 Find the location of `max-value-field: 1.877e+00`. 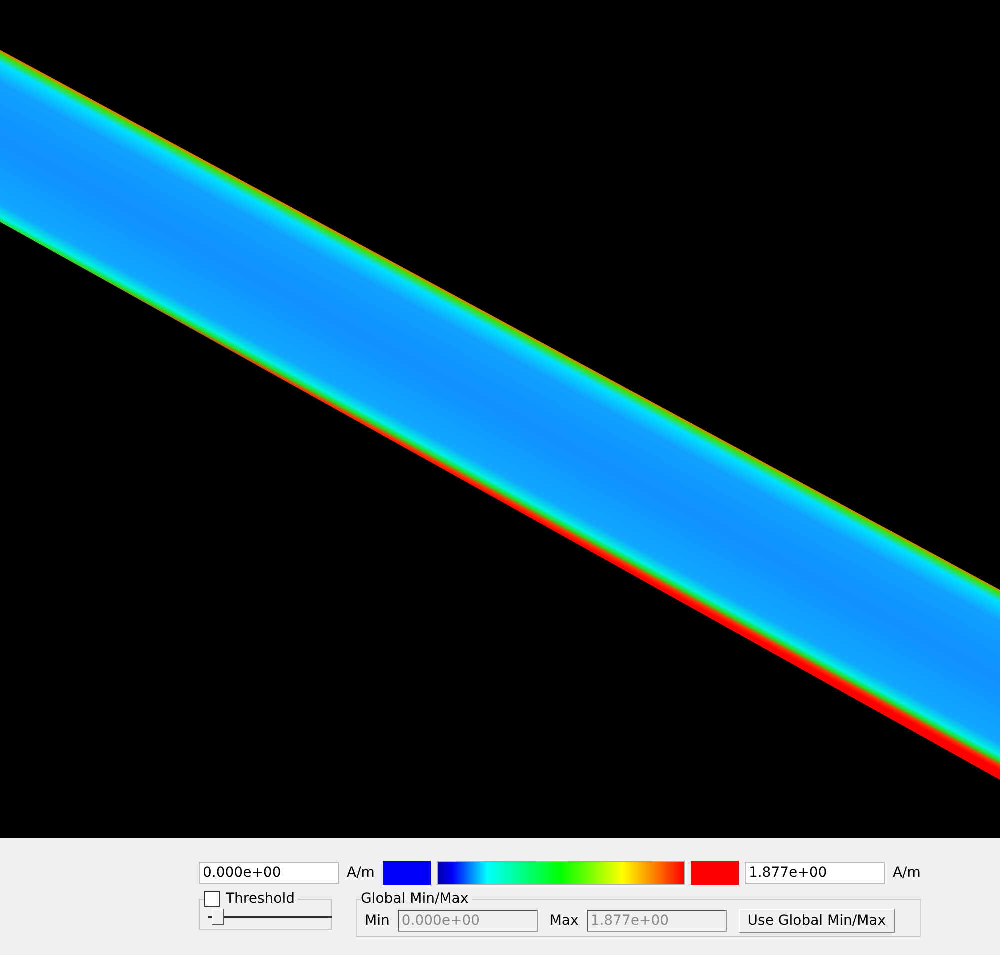

max-value-field: 1.877e+00 is located at coordinates (814, 873).